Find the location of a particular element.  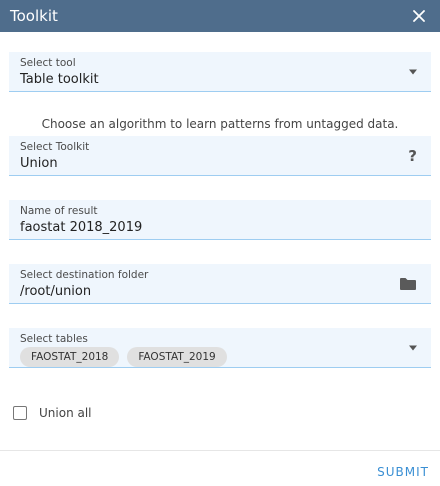

union-all-checkbox is located at coordinates (20, 413).